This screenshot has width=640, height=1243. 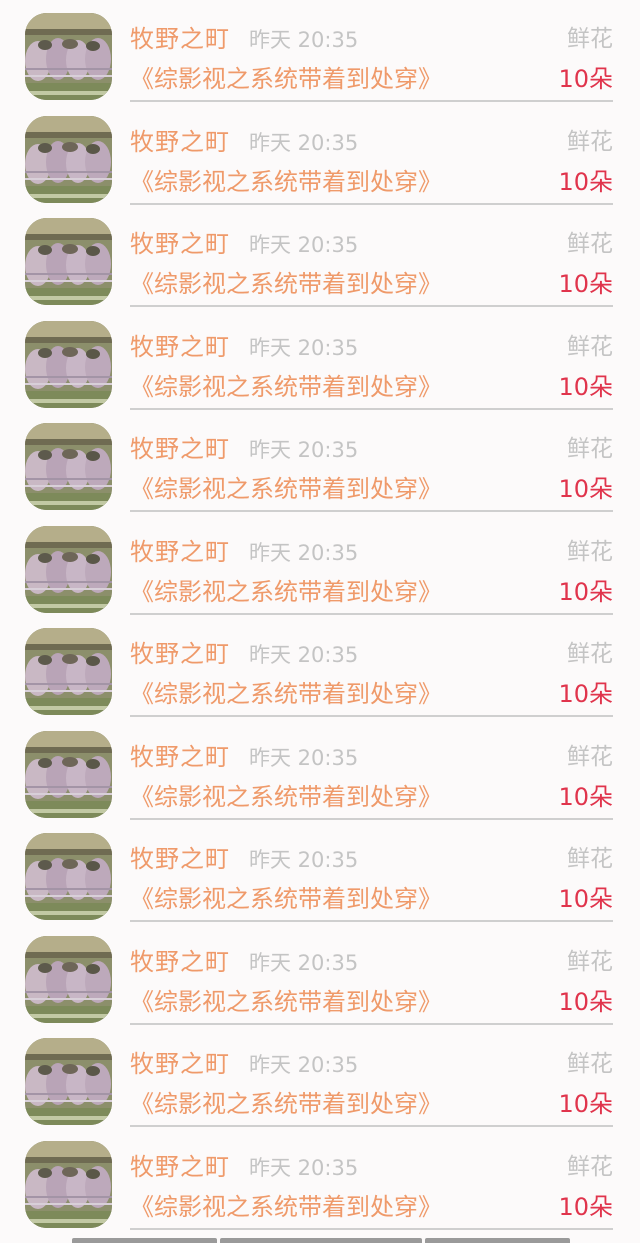 I want to click on bottom-tab-bar-edge, so click(x=321, y=1240).